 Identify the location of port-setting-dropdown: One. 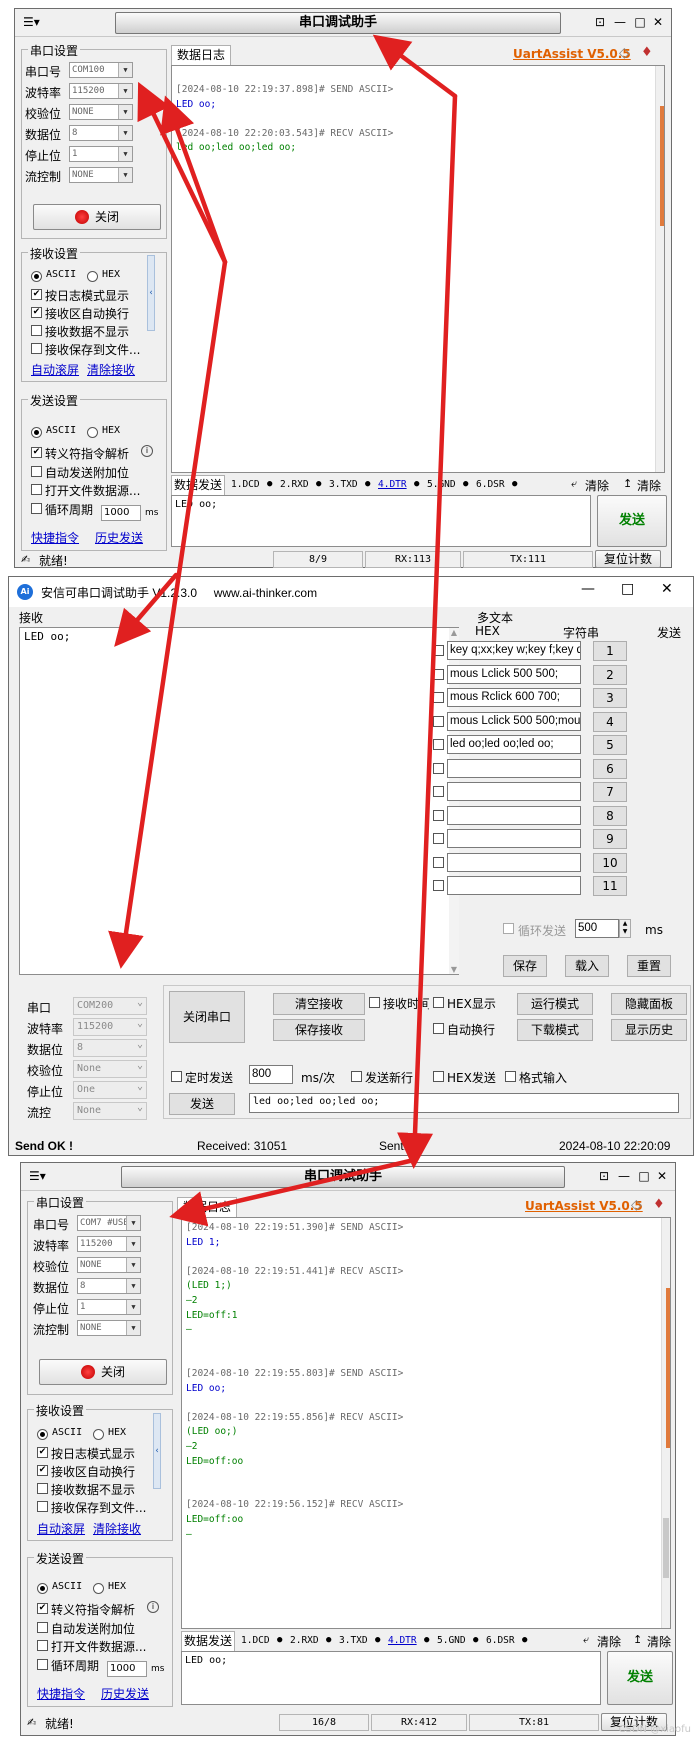
(110, 1089).